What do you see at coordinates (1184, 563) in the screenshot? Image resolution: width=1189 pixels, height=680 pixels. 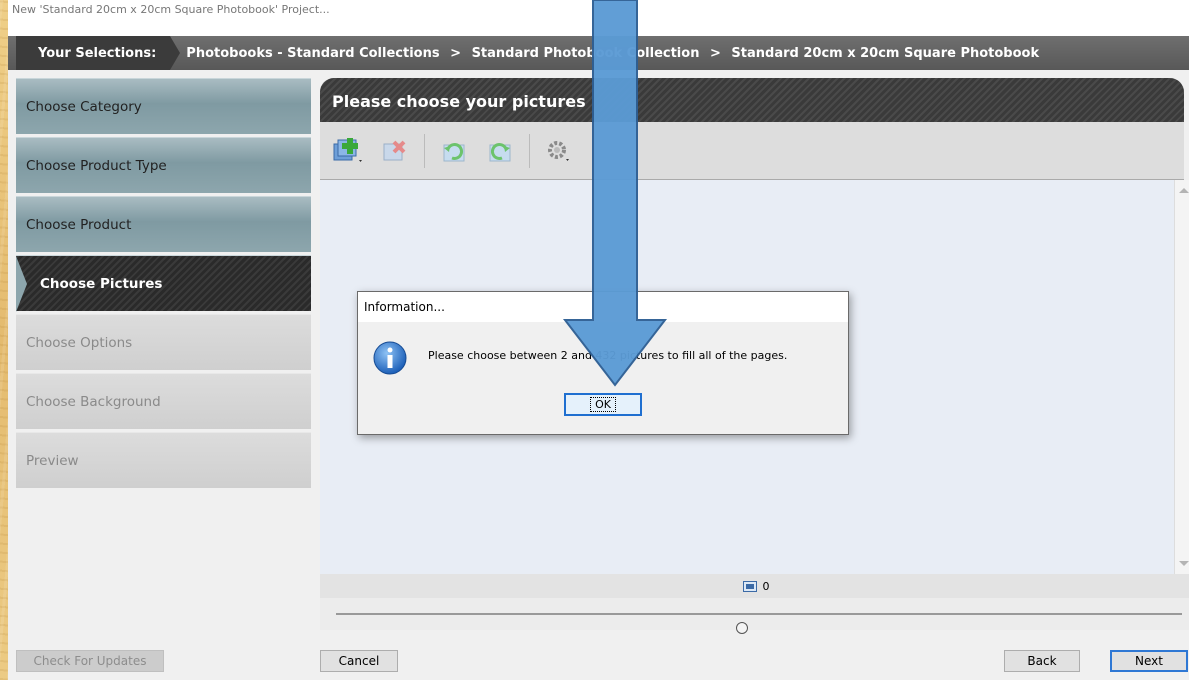 I see `scroll-down-icon` at bounding box center [1184, 563].